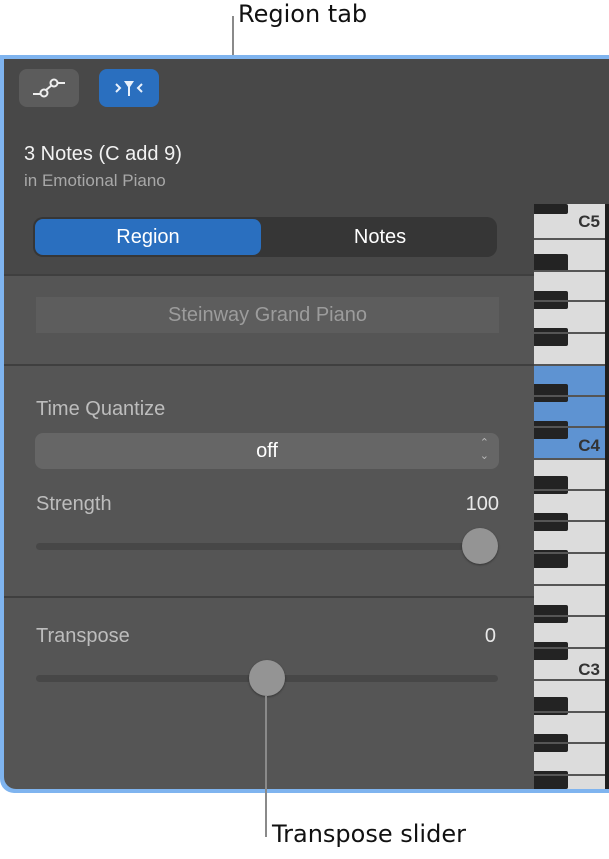  What do you see at coordinates (267, 678) in the screenshot?
I see `transpose-slider-thumb` at bounding box center [267, 678].